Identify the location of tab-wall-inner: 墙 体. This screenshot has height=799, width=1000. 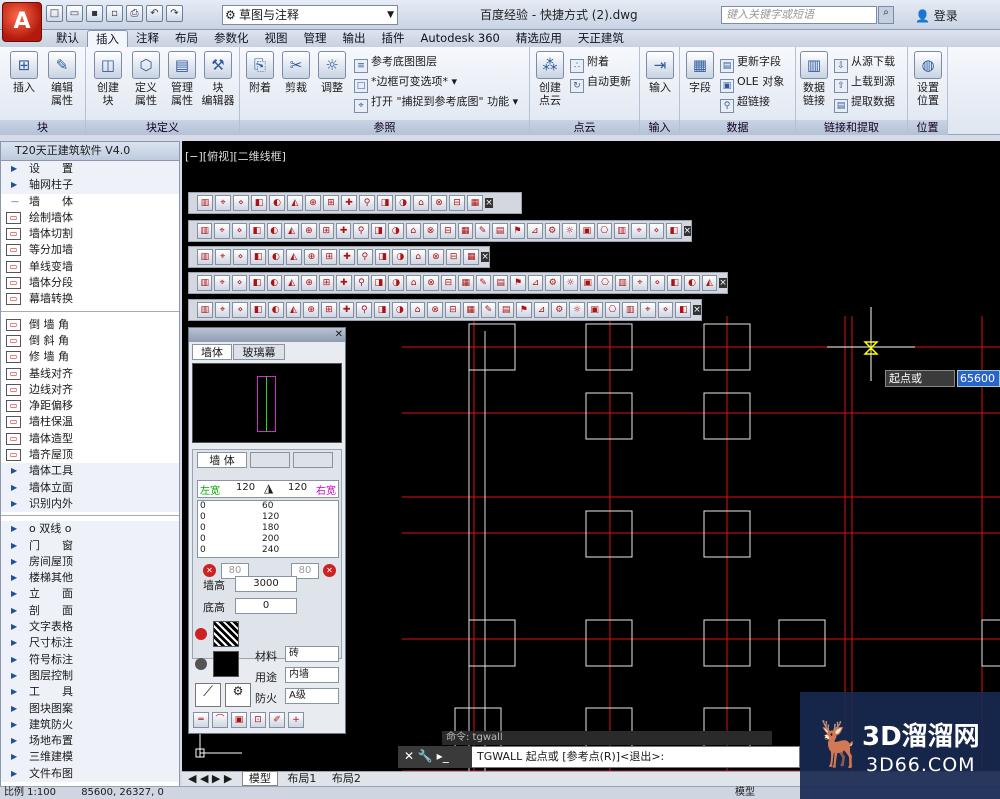
(222, 460).